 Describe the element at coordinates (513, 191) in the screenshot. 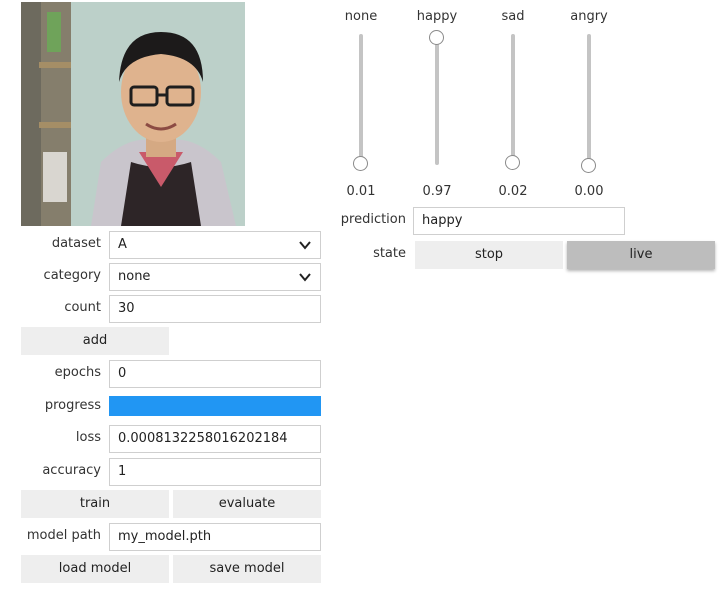

I see `slider-value: 0.02` at that location.